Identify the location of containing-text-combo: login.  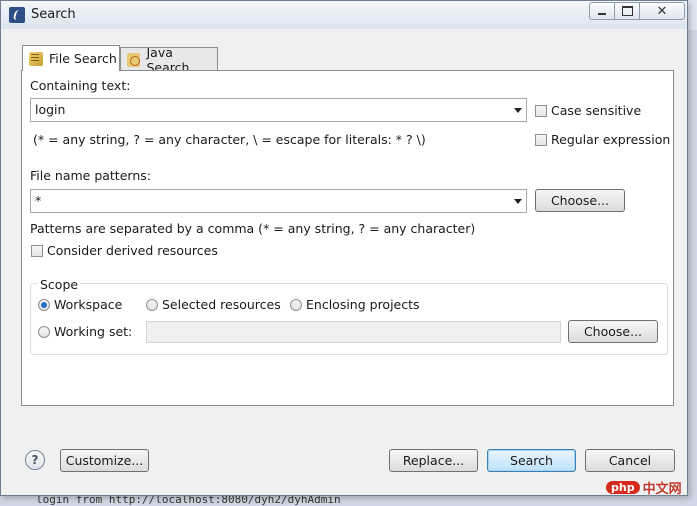
(278, 110).